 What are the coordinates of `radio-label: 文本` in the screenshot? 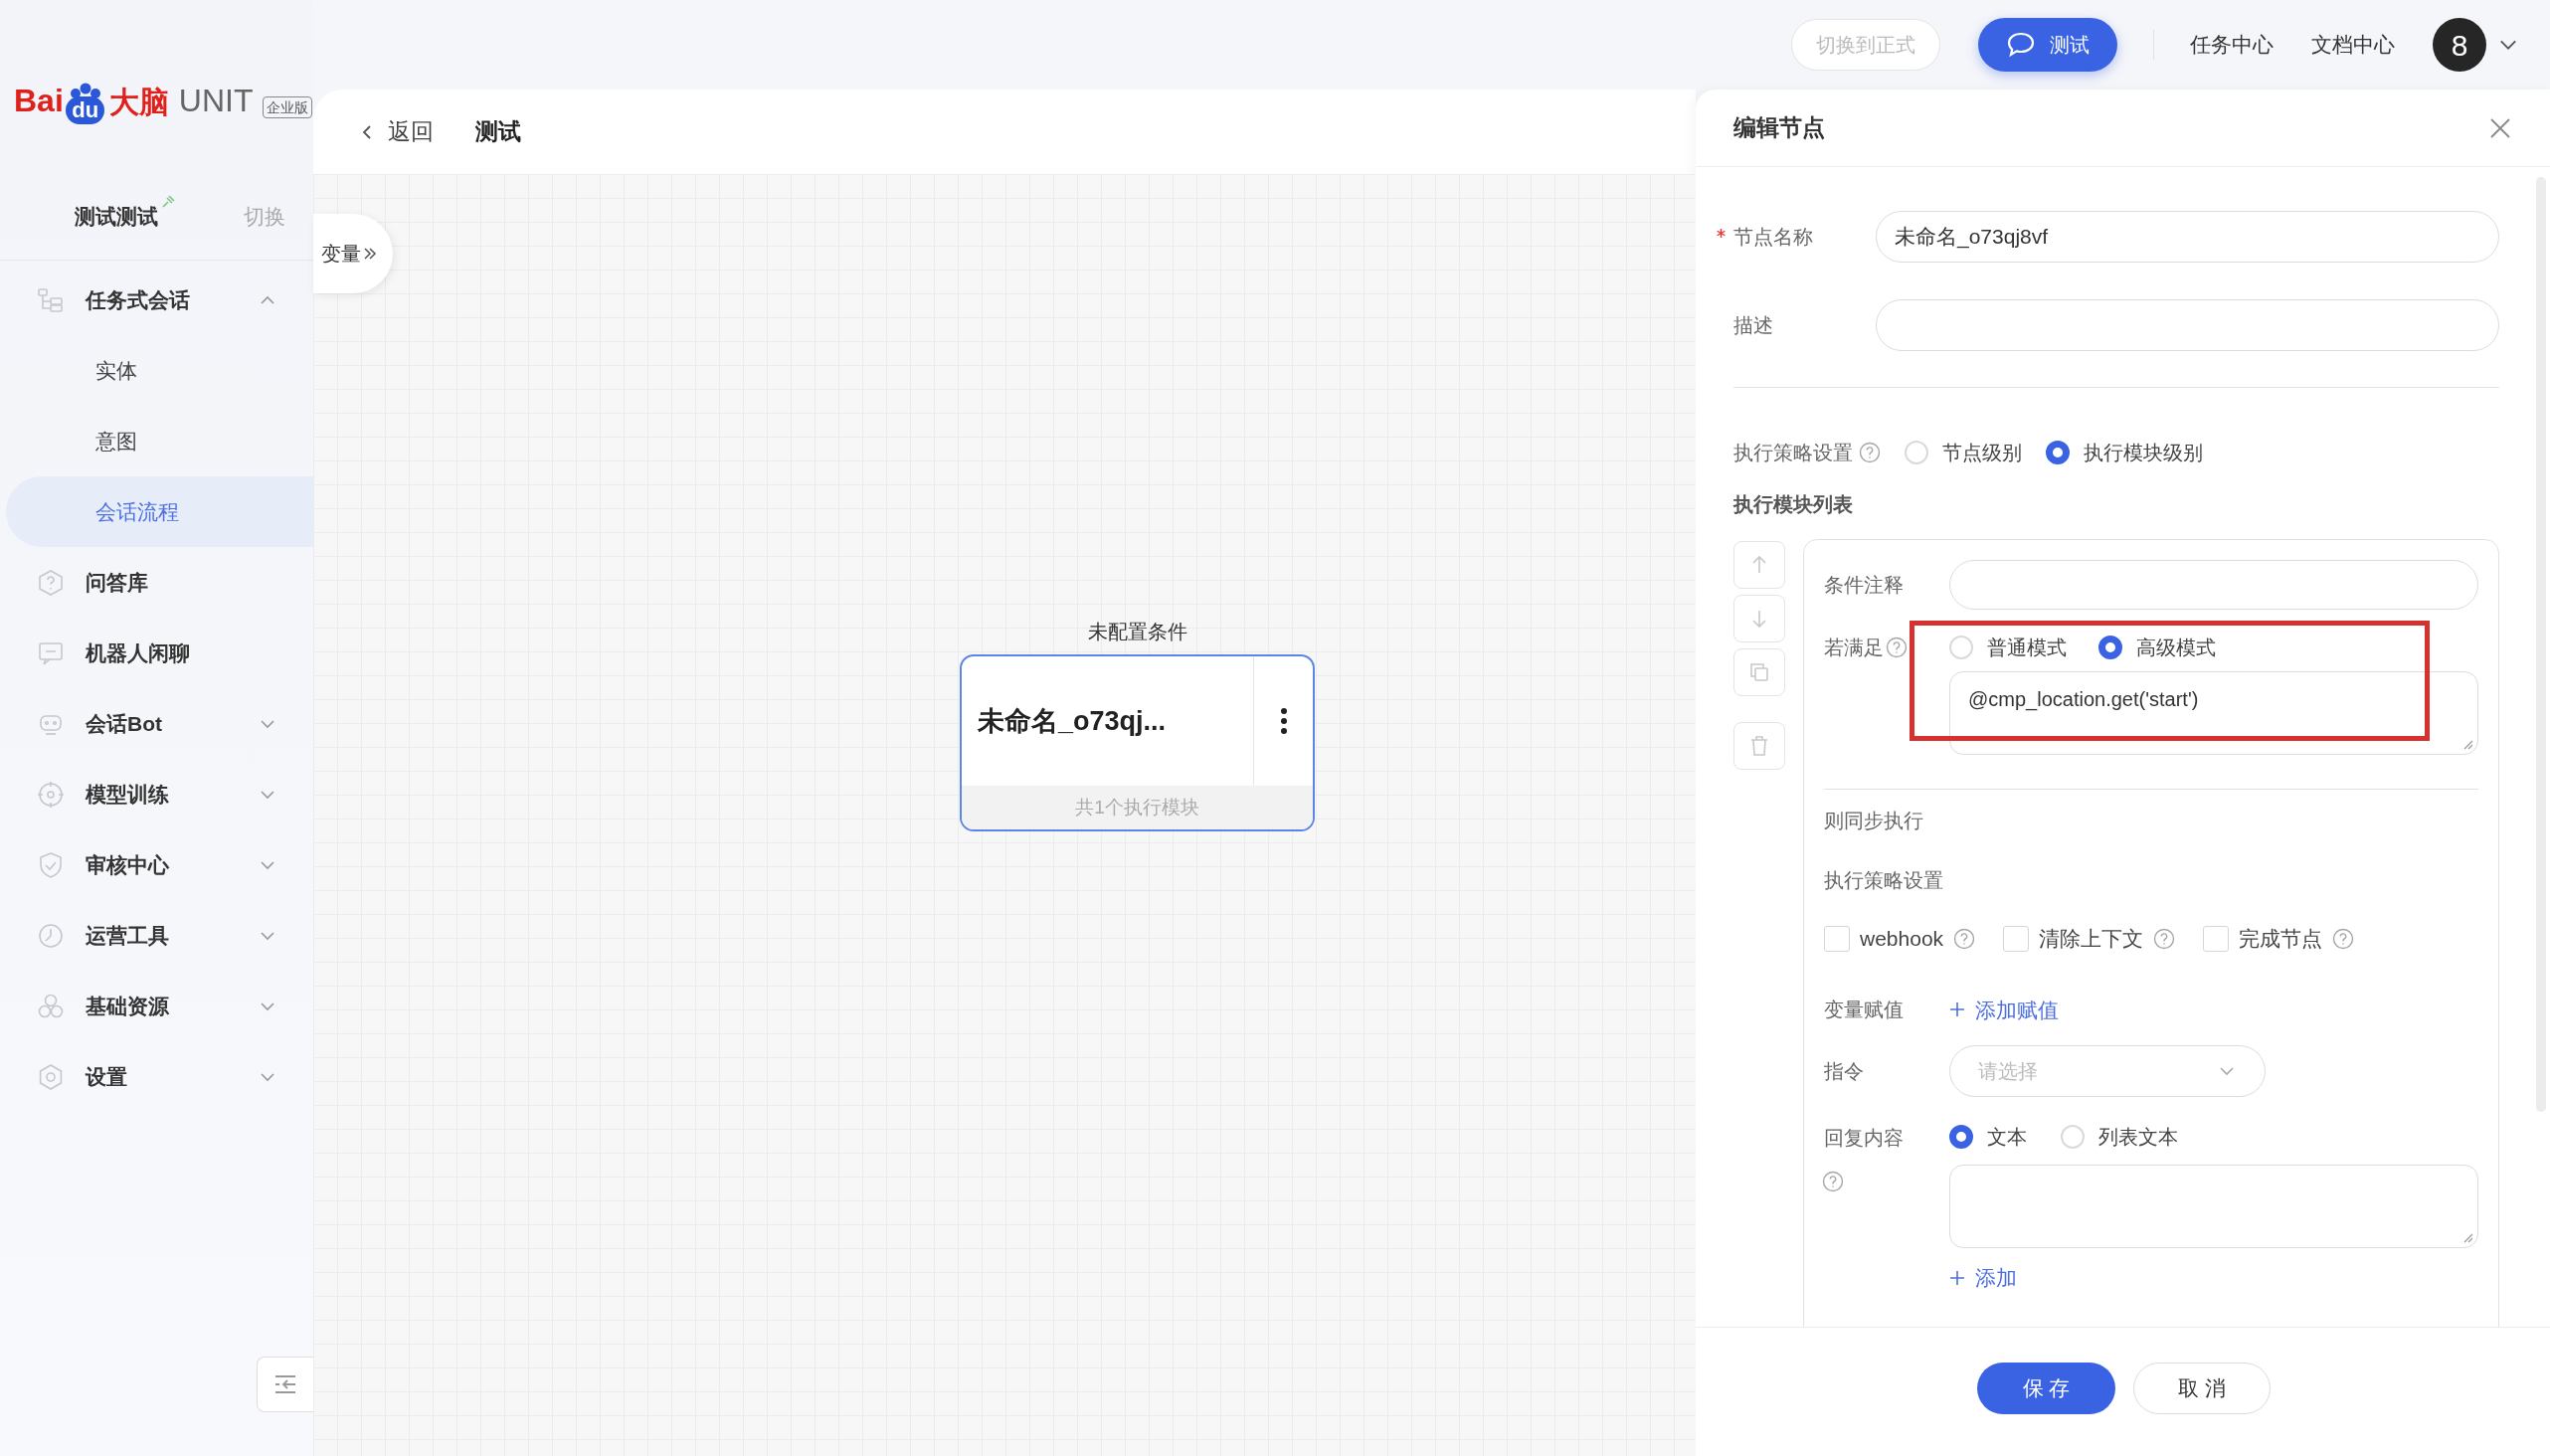 It's located at (2007, 1137).